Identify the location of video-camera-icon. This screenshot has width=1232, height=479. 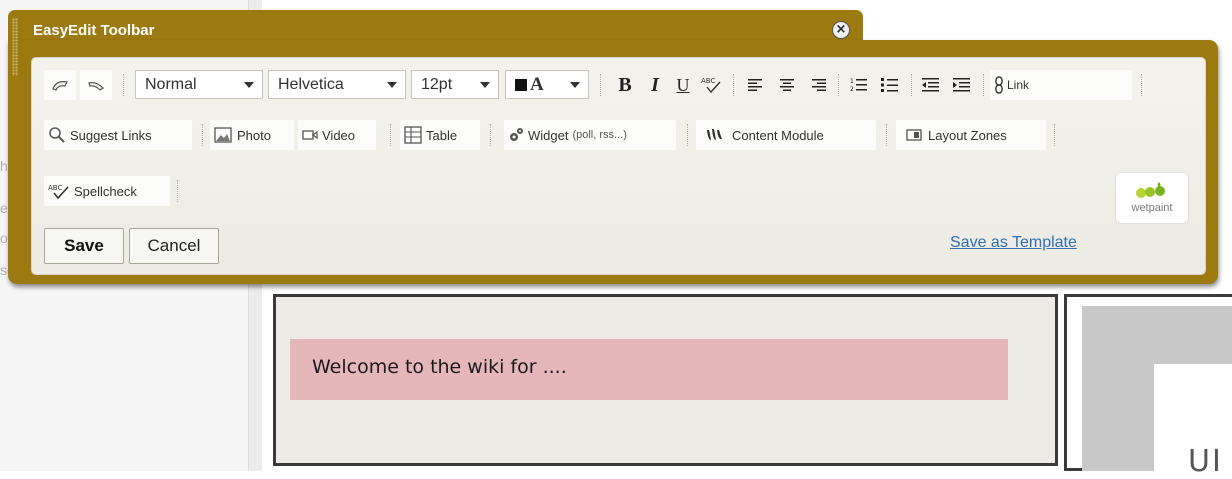
(310, 135).